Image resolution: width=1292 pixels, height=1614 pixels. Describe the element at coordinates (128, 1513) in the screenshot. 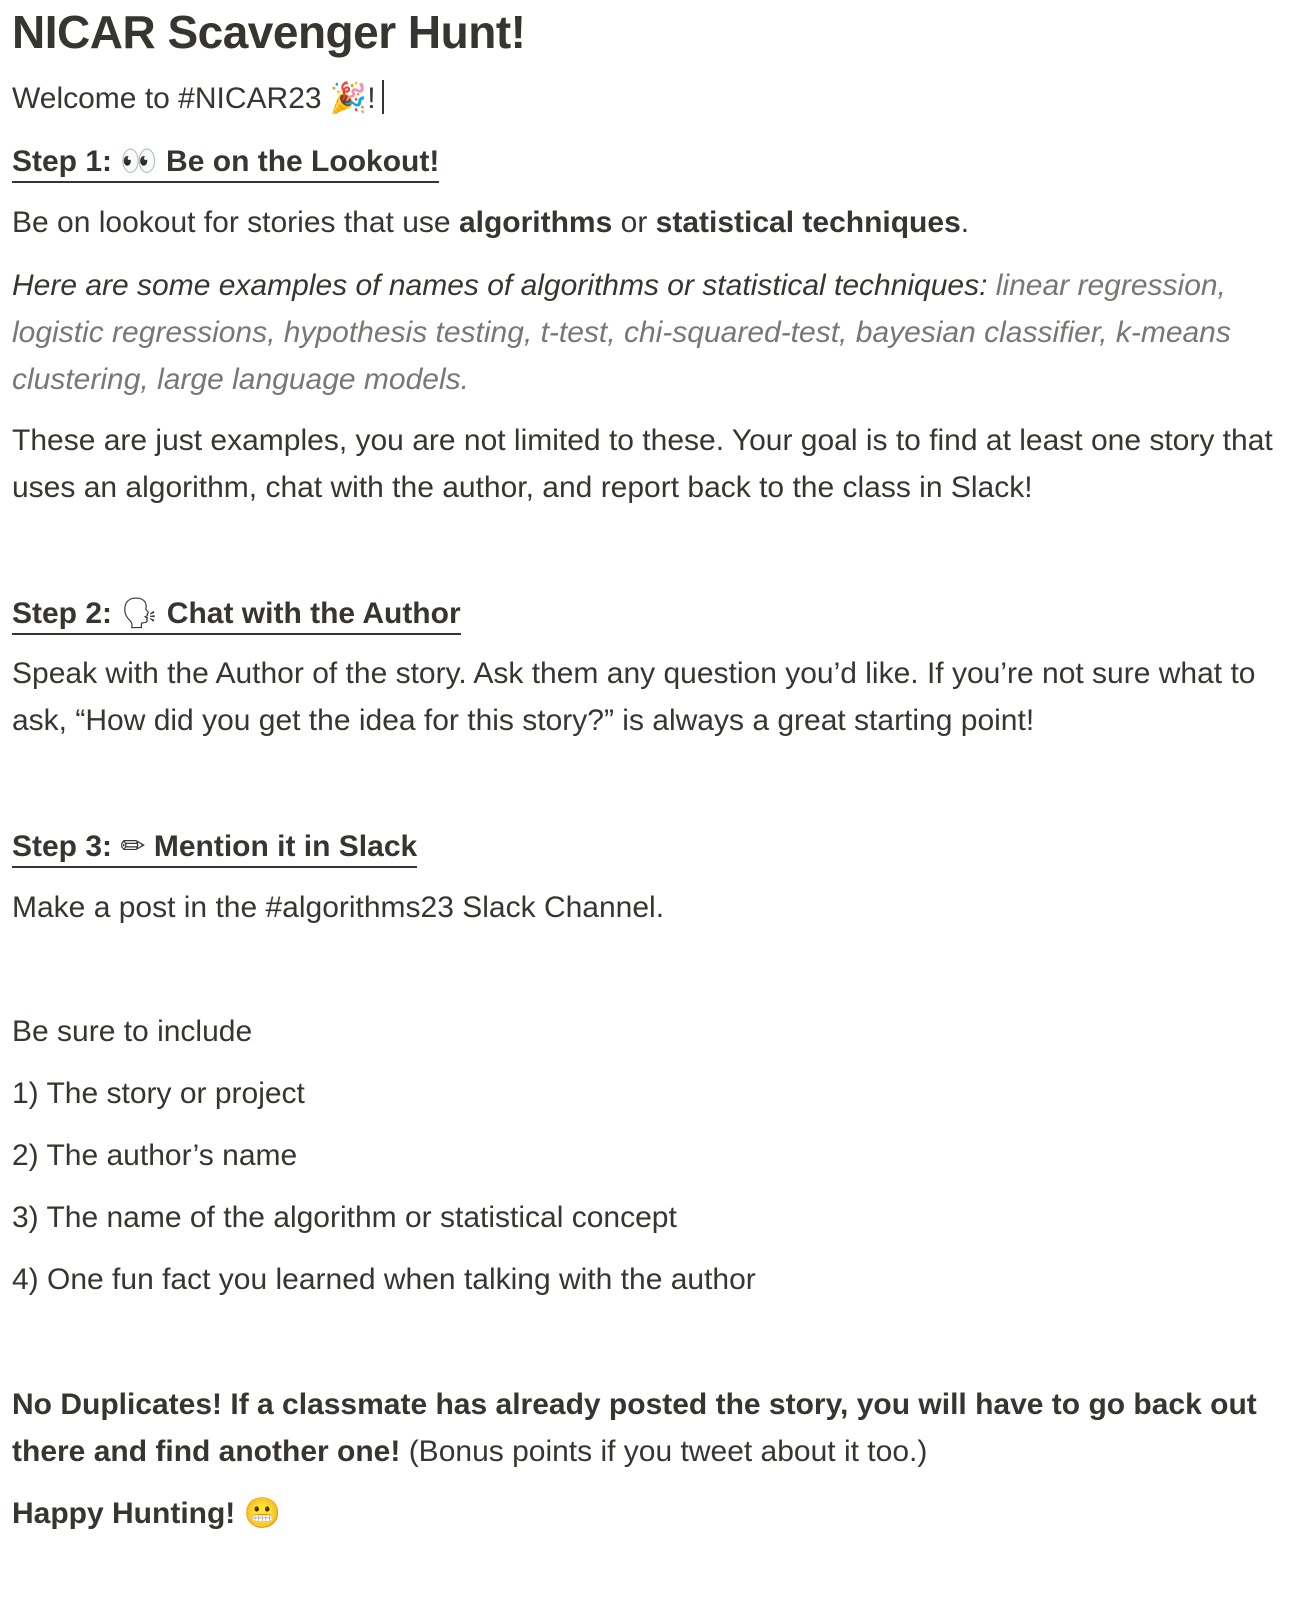

I see `closing-text: Happy Hunting!` at that location.